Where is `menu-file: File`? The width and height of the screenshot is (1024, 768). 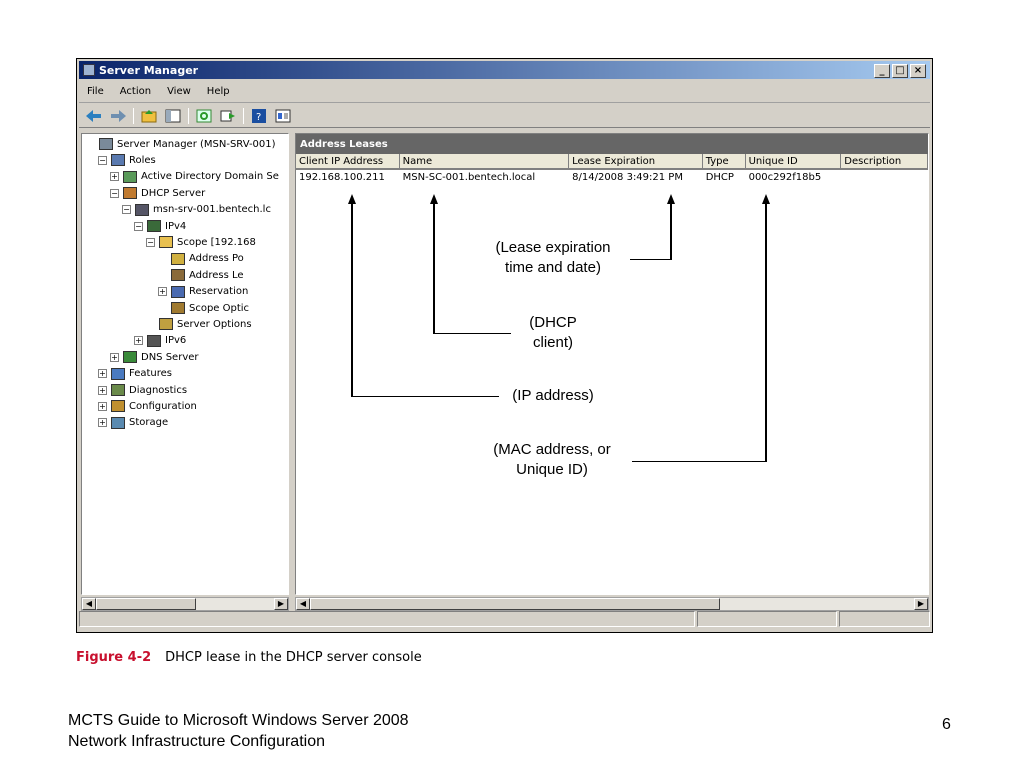 menu-file: File is located at coordinates (95, 91).